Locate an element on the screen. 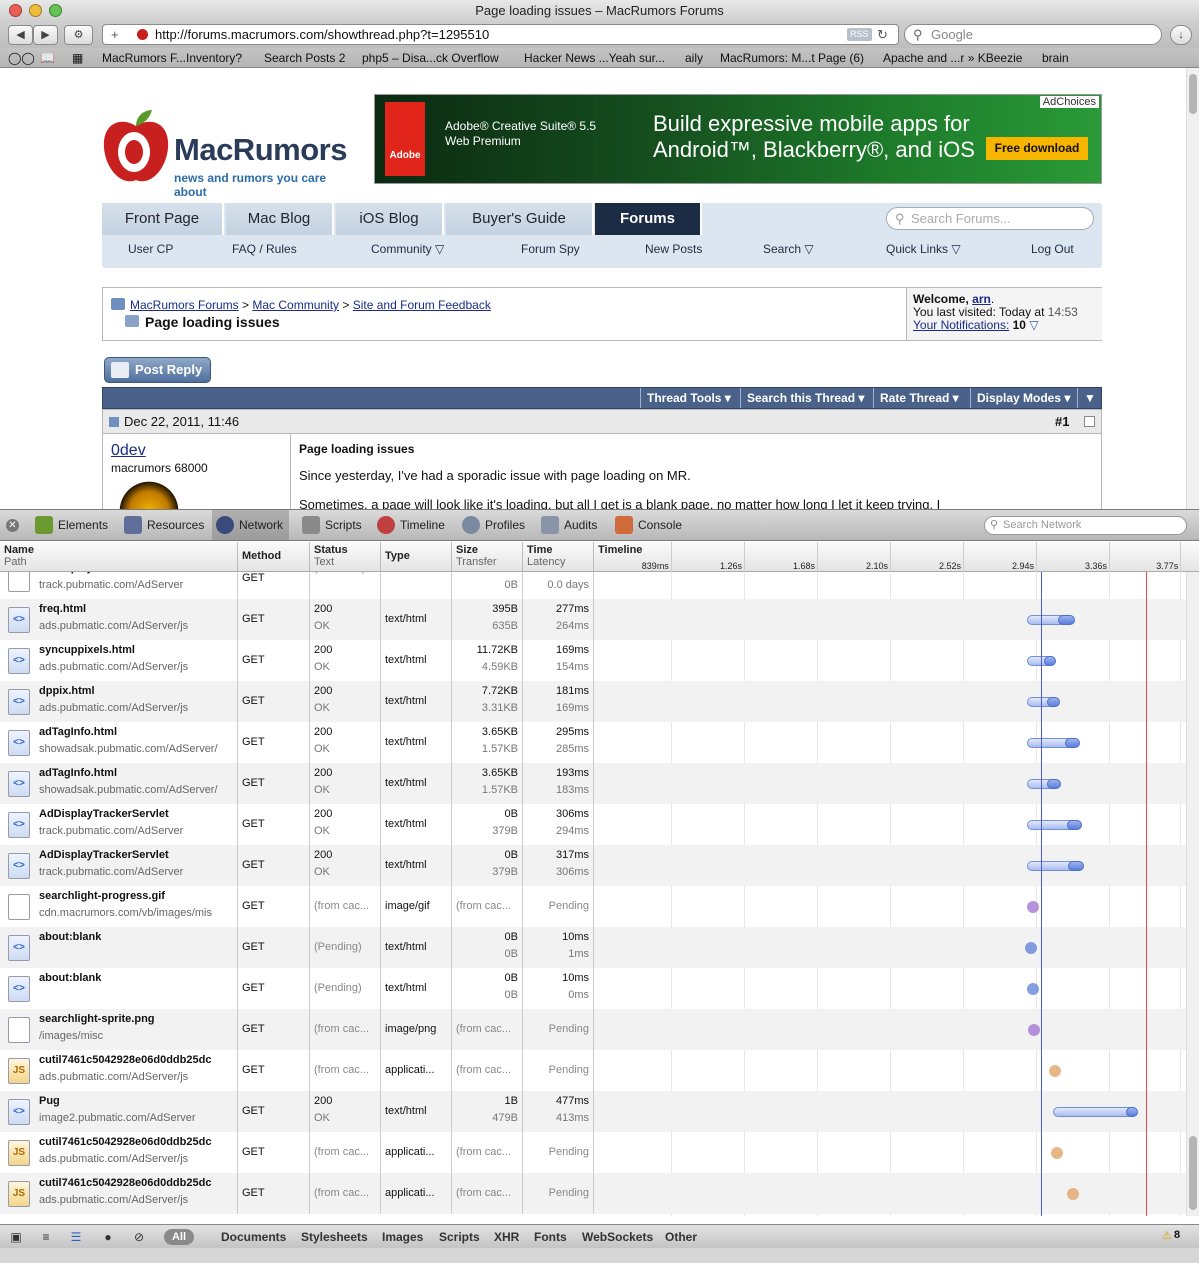 The height and width of the screenshot is (1263, 1199). page-scrollbar-thumb is located at coordinates (1193, 94).